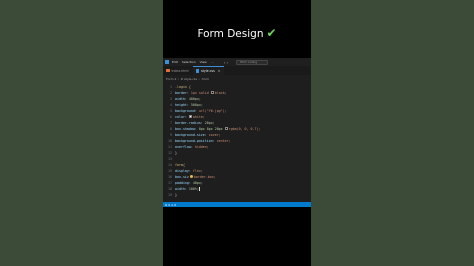 This screenshot has width=474, height=266. I want to click on code-token: background-size:, so click(192, 134).